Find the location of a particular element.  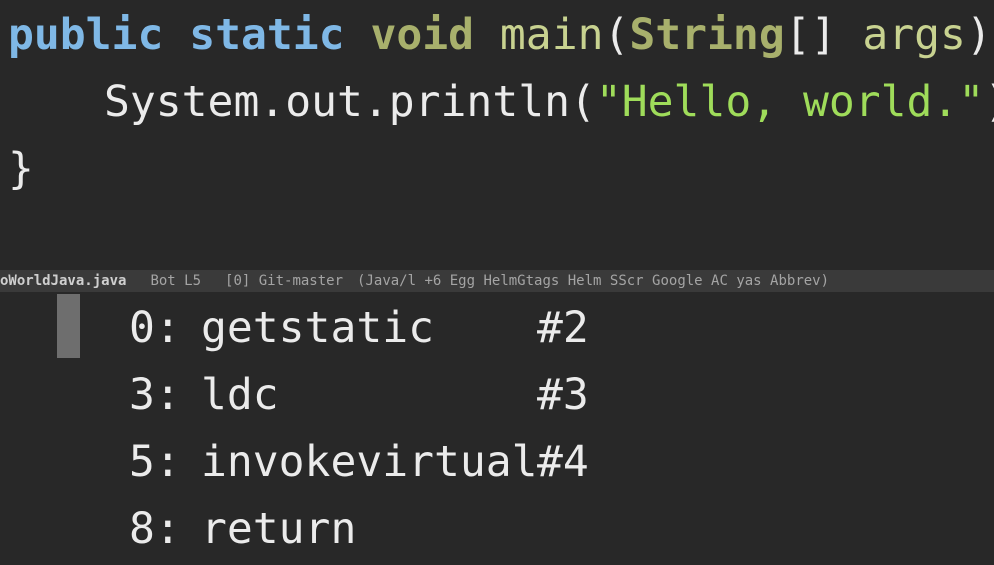

code-line-1: public static void main(String[] args){ is located at coordinates (501, 35).